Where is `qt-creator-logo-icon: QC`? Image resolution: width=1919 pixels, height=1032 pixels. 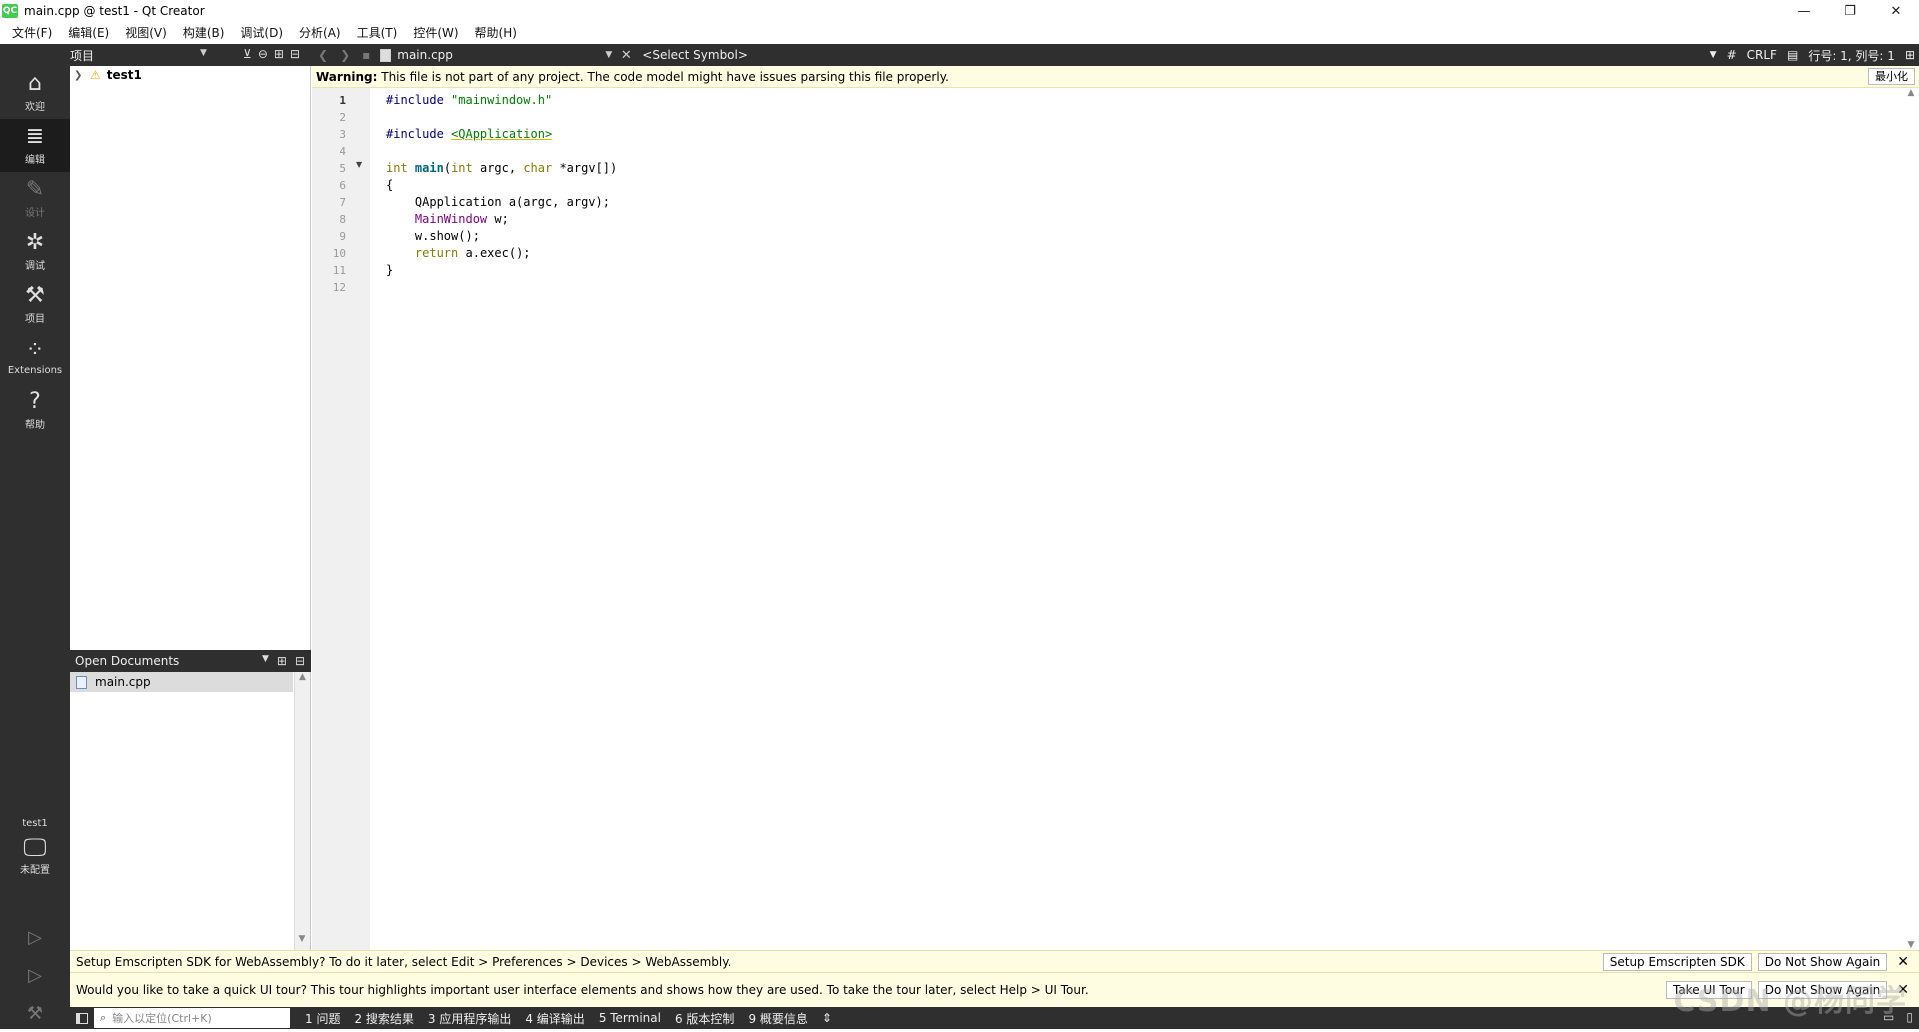 qt-creator-logo-icon: QC is located at coordinates (10, 11).